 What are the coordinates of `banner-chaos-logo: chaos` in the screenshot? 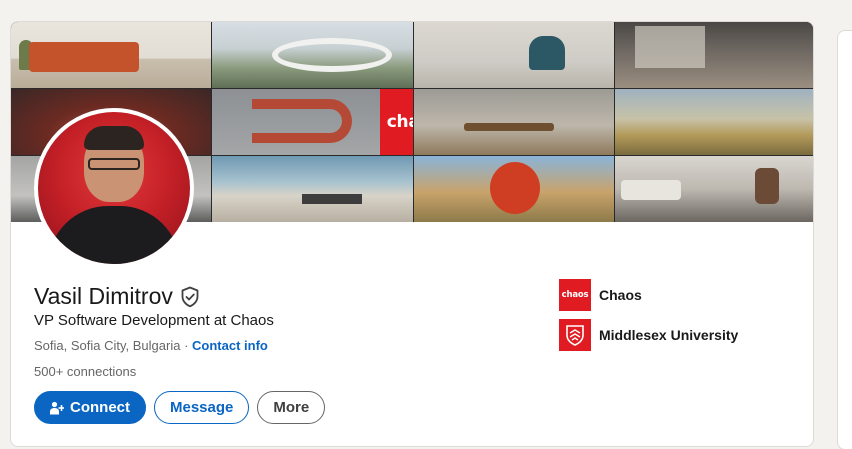 It's located at (396, 122).